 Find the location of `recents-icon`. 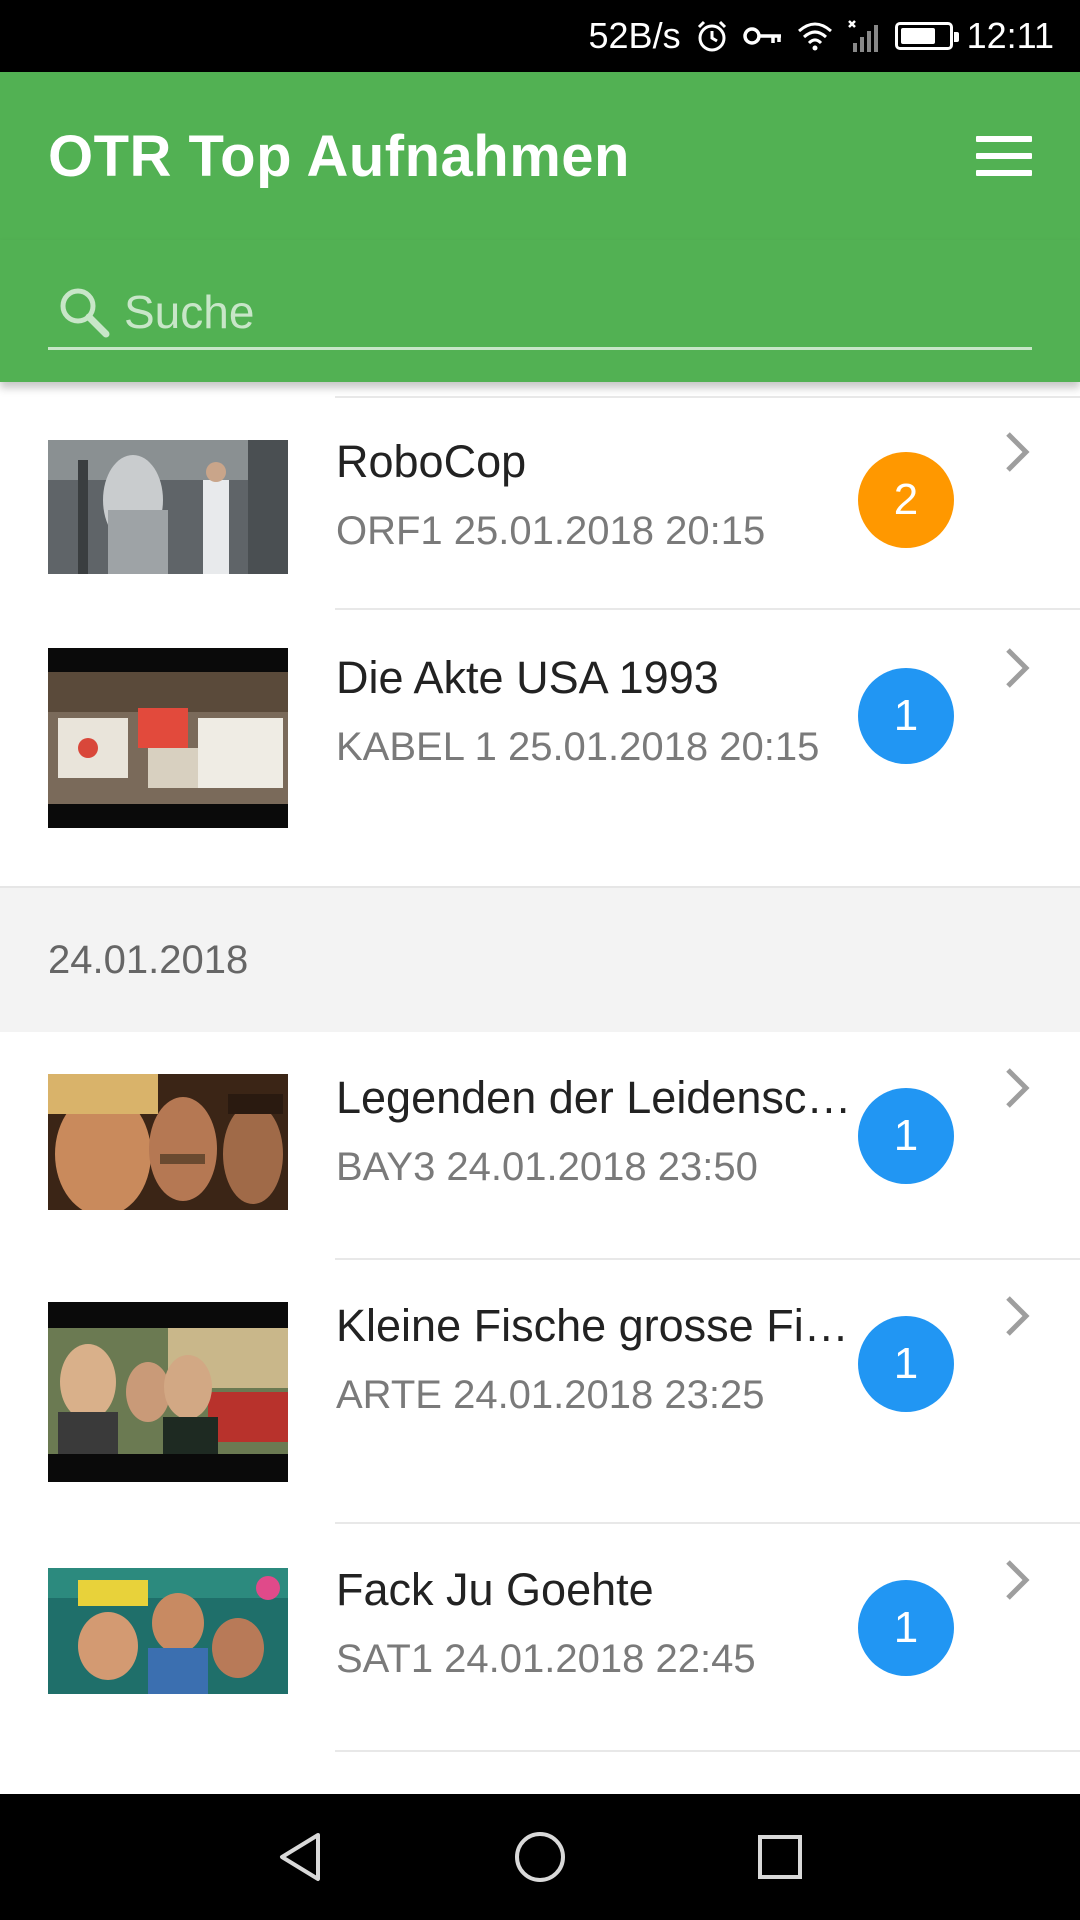

recents-icon is located at coordinates (780, 1857).